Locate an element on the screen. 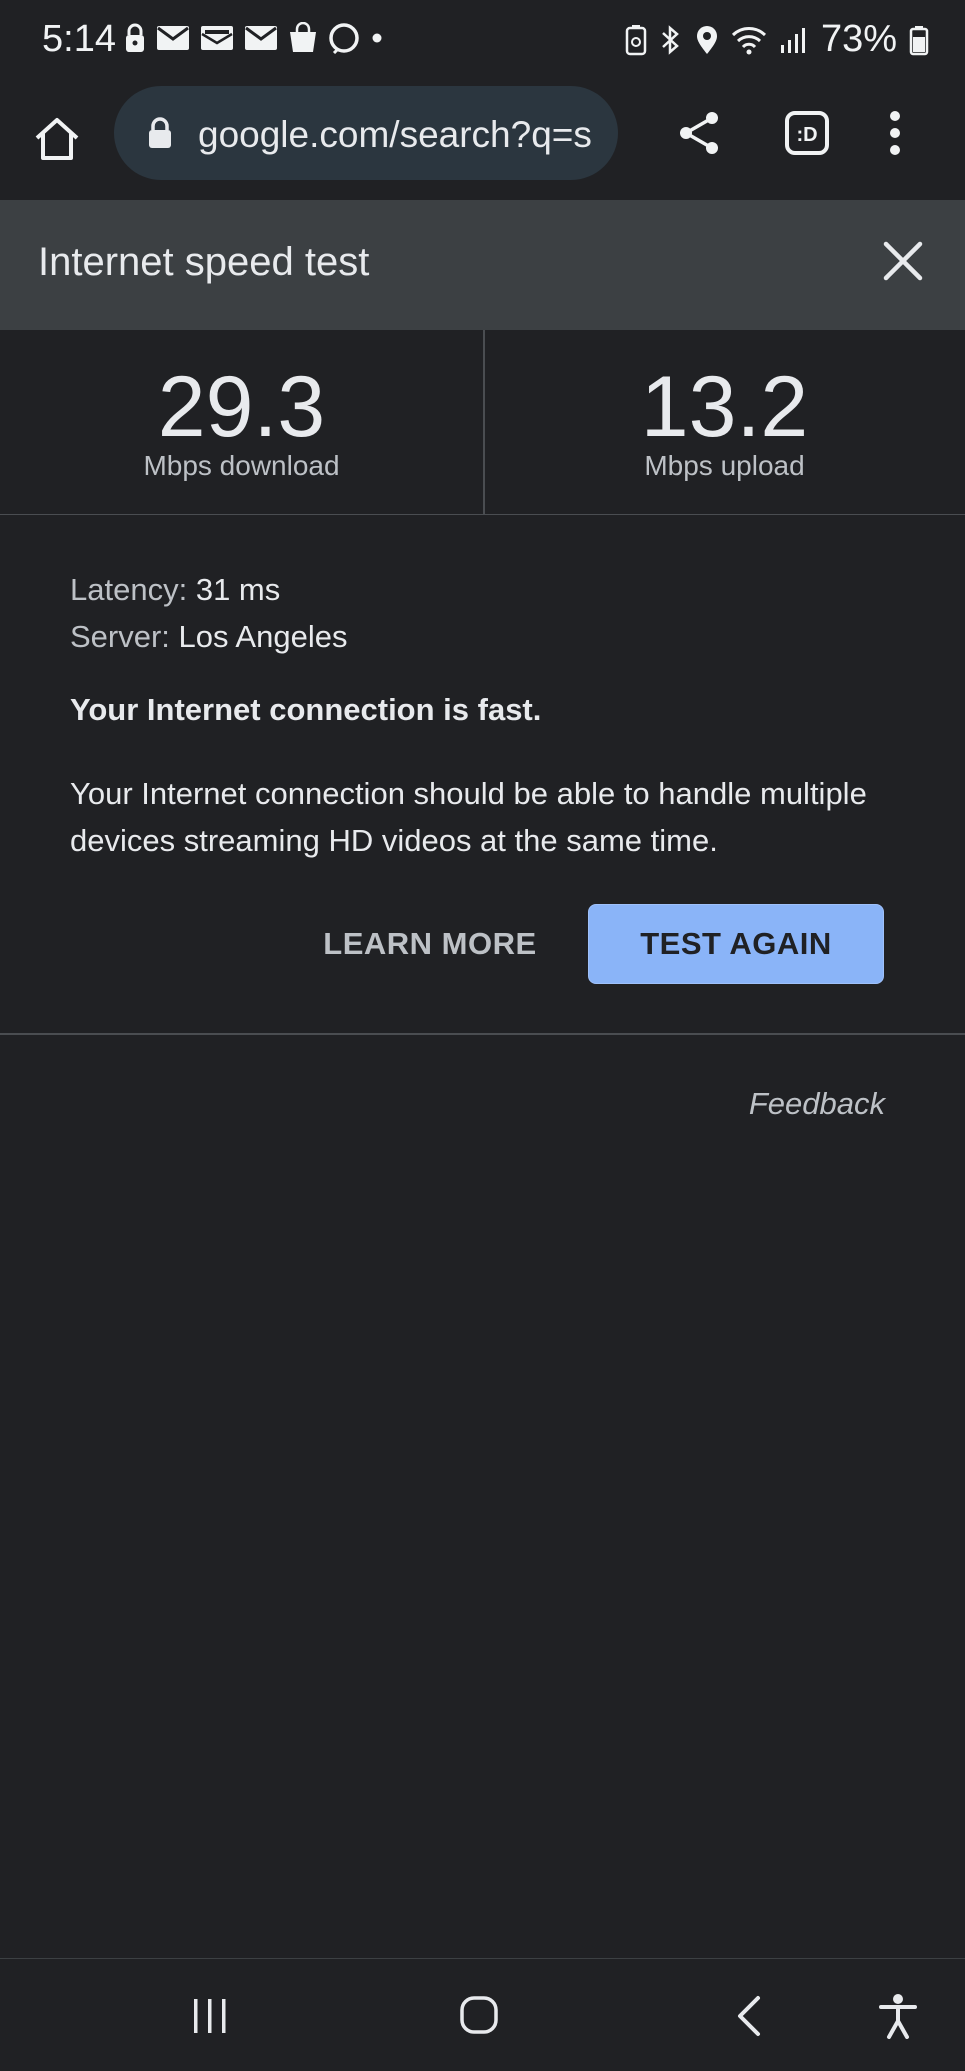 Image resolution: width=965 pixels, height=2071 pixels. learn-more-button: LEARN MORE is located at coordinates (430, 944).